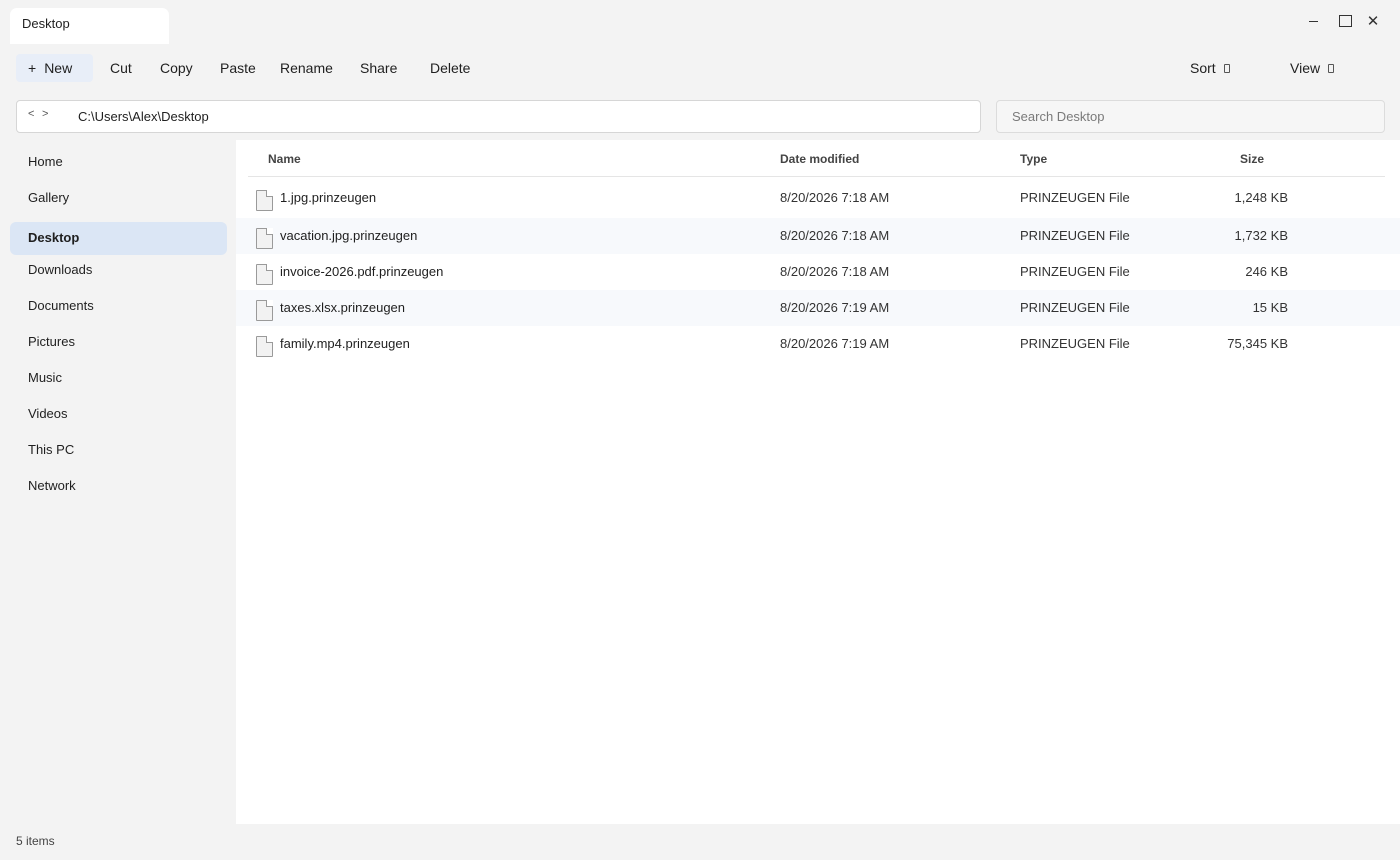  What do you see at coordinates (1266, 271) in the screenshot?
I see `file-size: 246 KB` at bounding box center [1266, 271].